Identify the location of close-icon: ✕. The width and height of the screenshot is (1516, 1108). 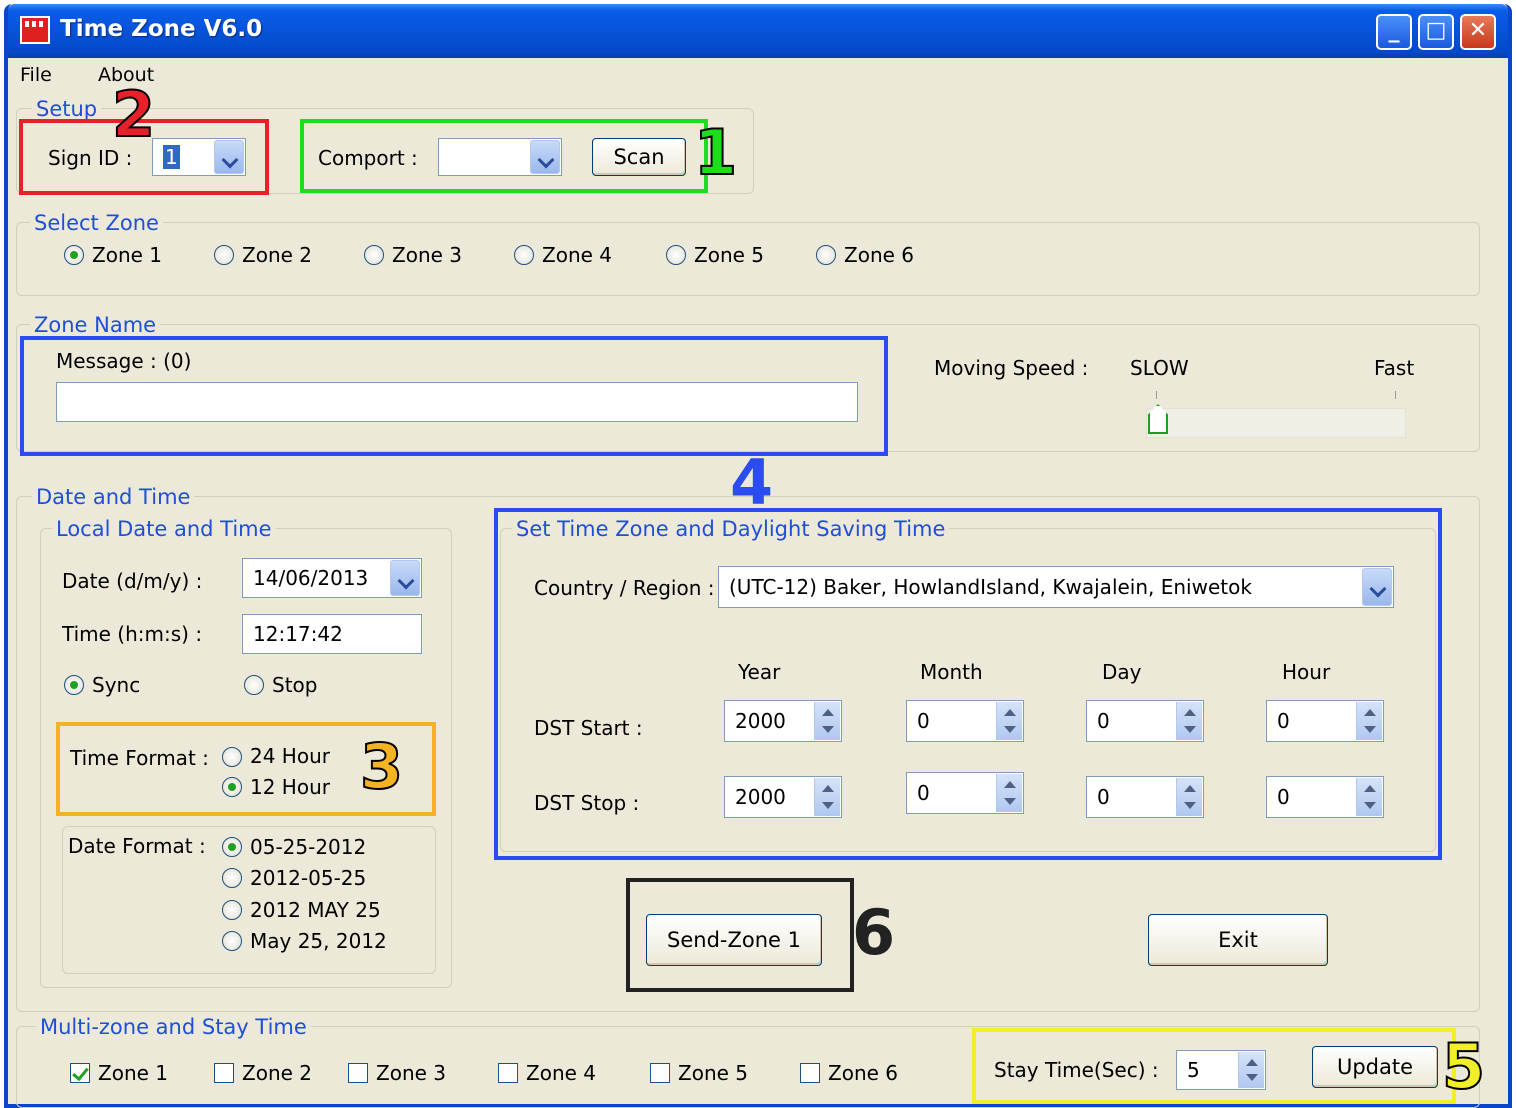
(1478, 32).